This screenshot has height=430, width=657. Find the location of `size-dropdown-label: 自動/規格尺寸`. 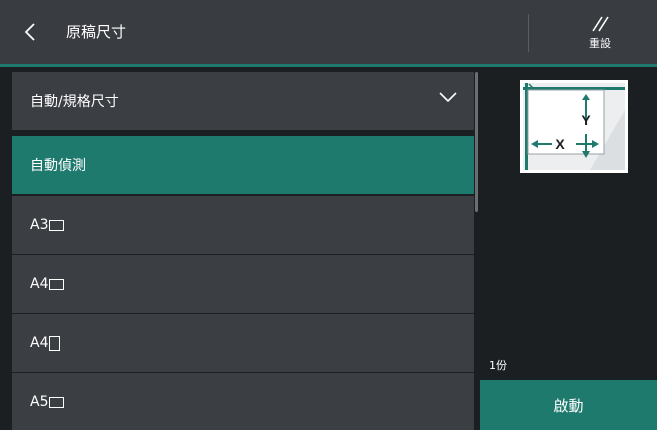

size-dropdown-label: 自動/規格尺寸 is located at coordinates (74, 102).